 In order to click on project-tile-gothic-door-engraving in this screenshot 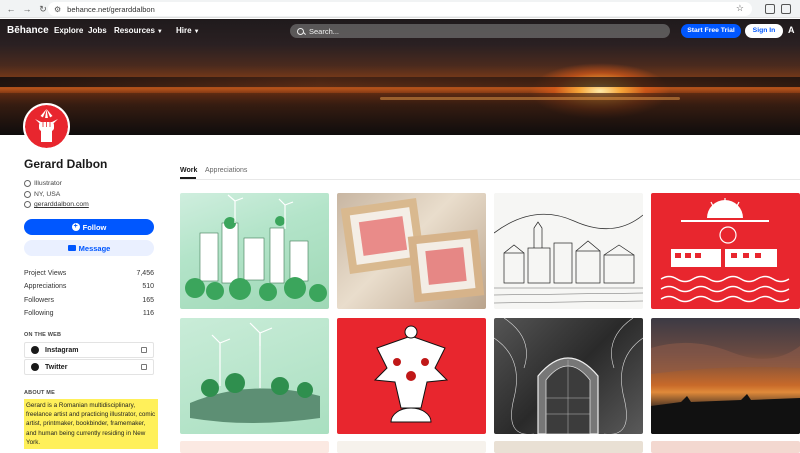, I will do `click(568, 376)`.